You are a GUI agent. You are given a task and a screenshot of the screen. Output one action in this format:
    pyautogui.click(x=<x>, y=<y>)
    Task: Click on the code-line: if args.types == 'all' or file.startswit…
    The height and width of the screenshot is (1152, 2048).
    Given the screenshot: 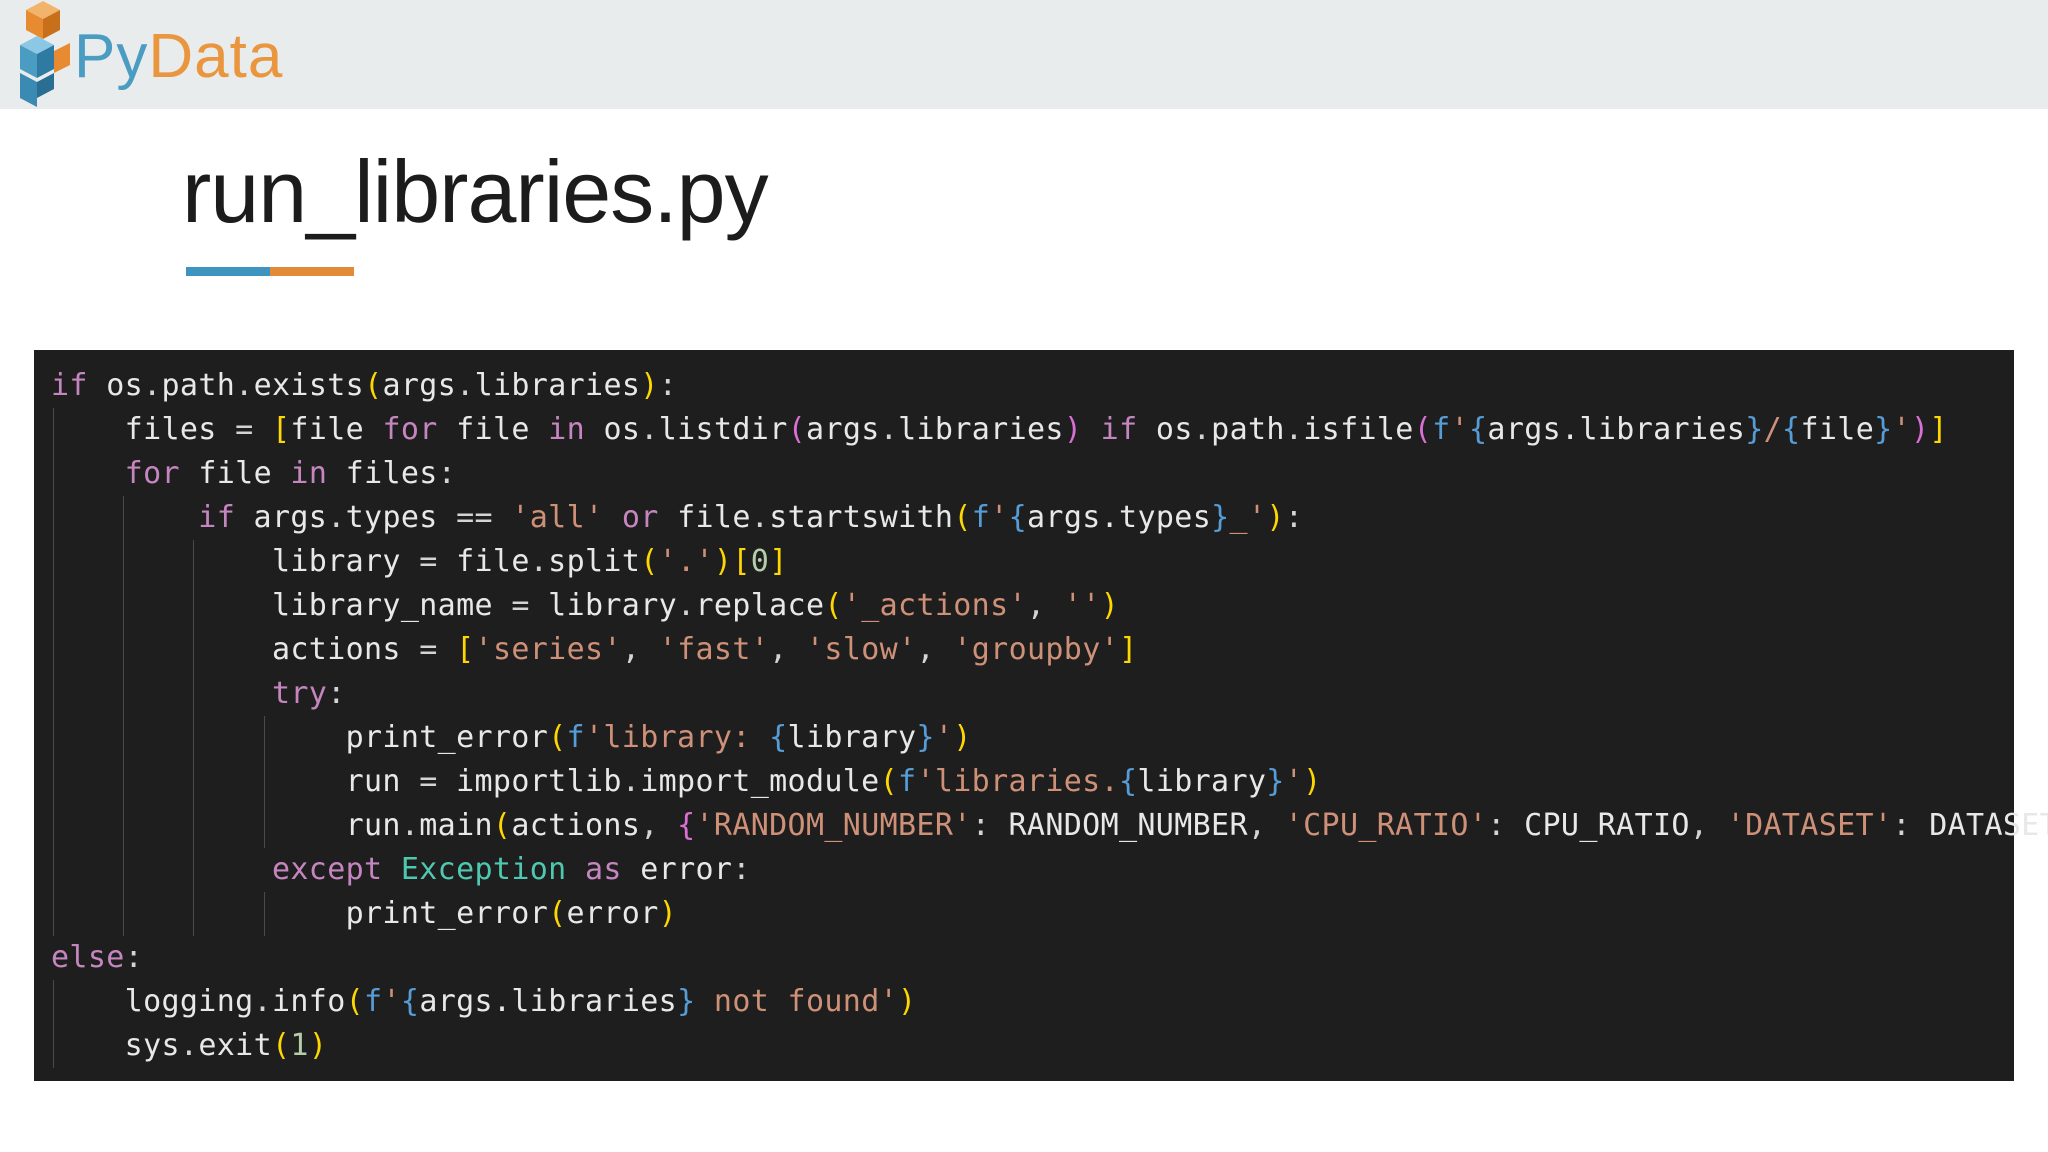 What is the action you would take?
    pyautogui.click(x=1032, y=518)
    